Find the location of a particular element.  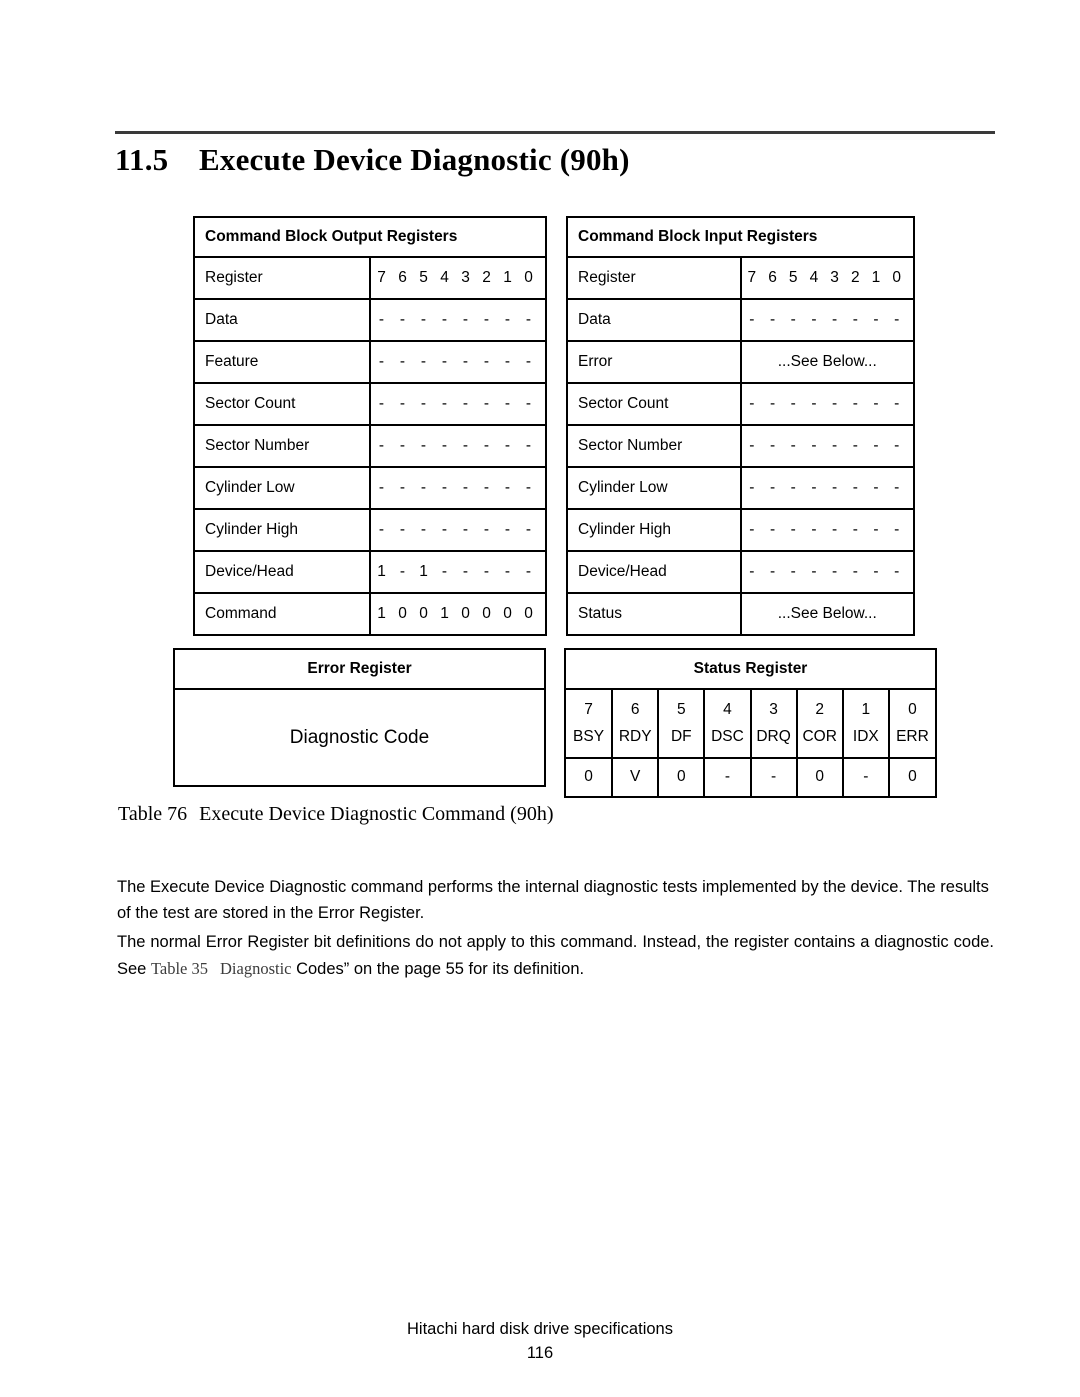

table-row: Command 1 0 0 1 0 0 0 0 is located at coordinates (370, 613).